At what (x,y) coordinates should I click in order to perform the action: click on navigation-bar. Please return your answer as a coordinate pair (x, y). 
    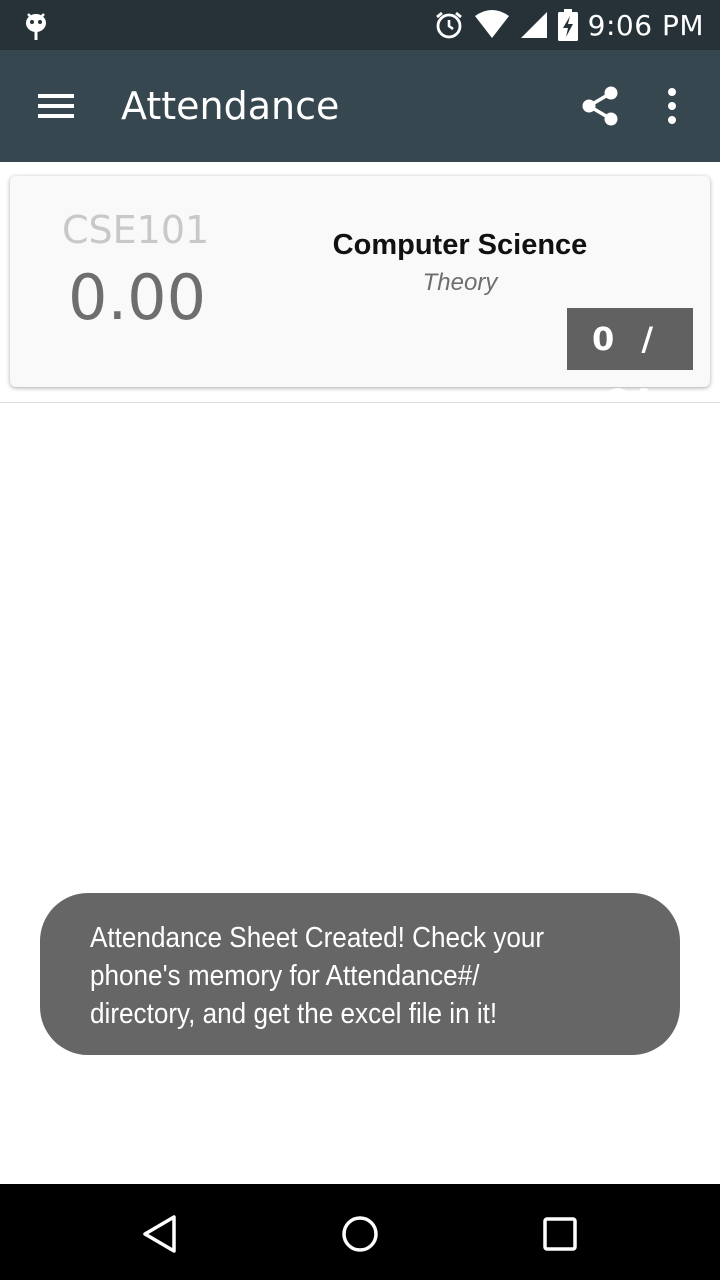
    Looking at the image, I should click on (360, 1232).